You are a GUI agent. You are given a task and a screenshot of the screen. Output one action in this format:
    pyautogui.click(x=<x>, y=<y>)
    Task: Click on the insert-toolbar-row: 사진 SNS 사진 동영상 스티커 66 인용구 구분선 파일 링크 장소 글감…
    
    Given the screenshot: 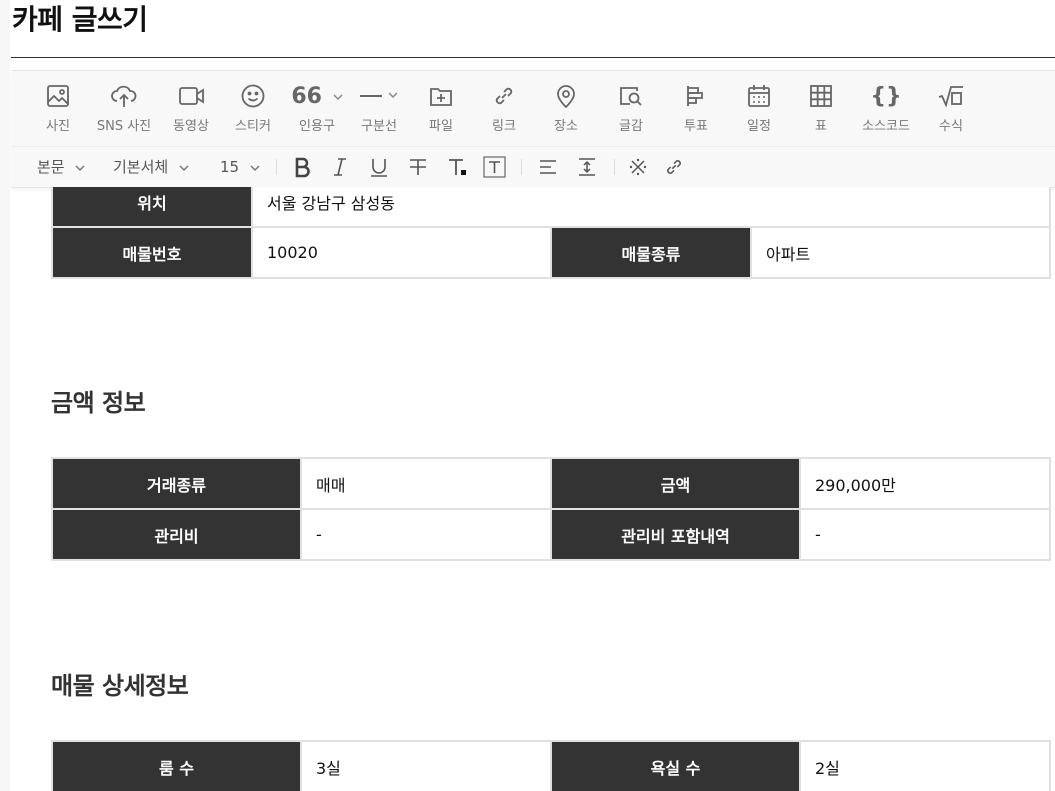 What is the action you would take?
    pyautogui.click(x=533, y=108)
    